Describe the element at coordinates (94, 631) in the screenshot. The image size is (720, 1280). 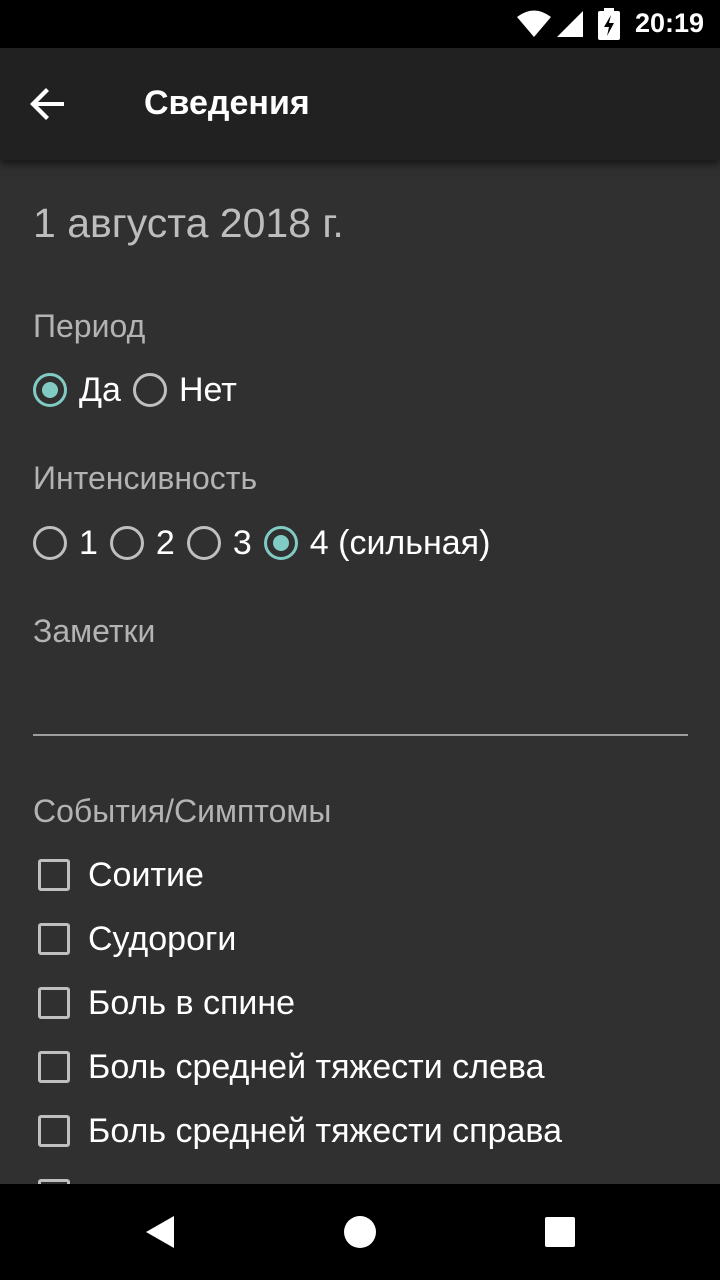
I see `notes-label: Заметки` at that location.